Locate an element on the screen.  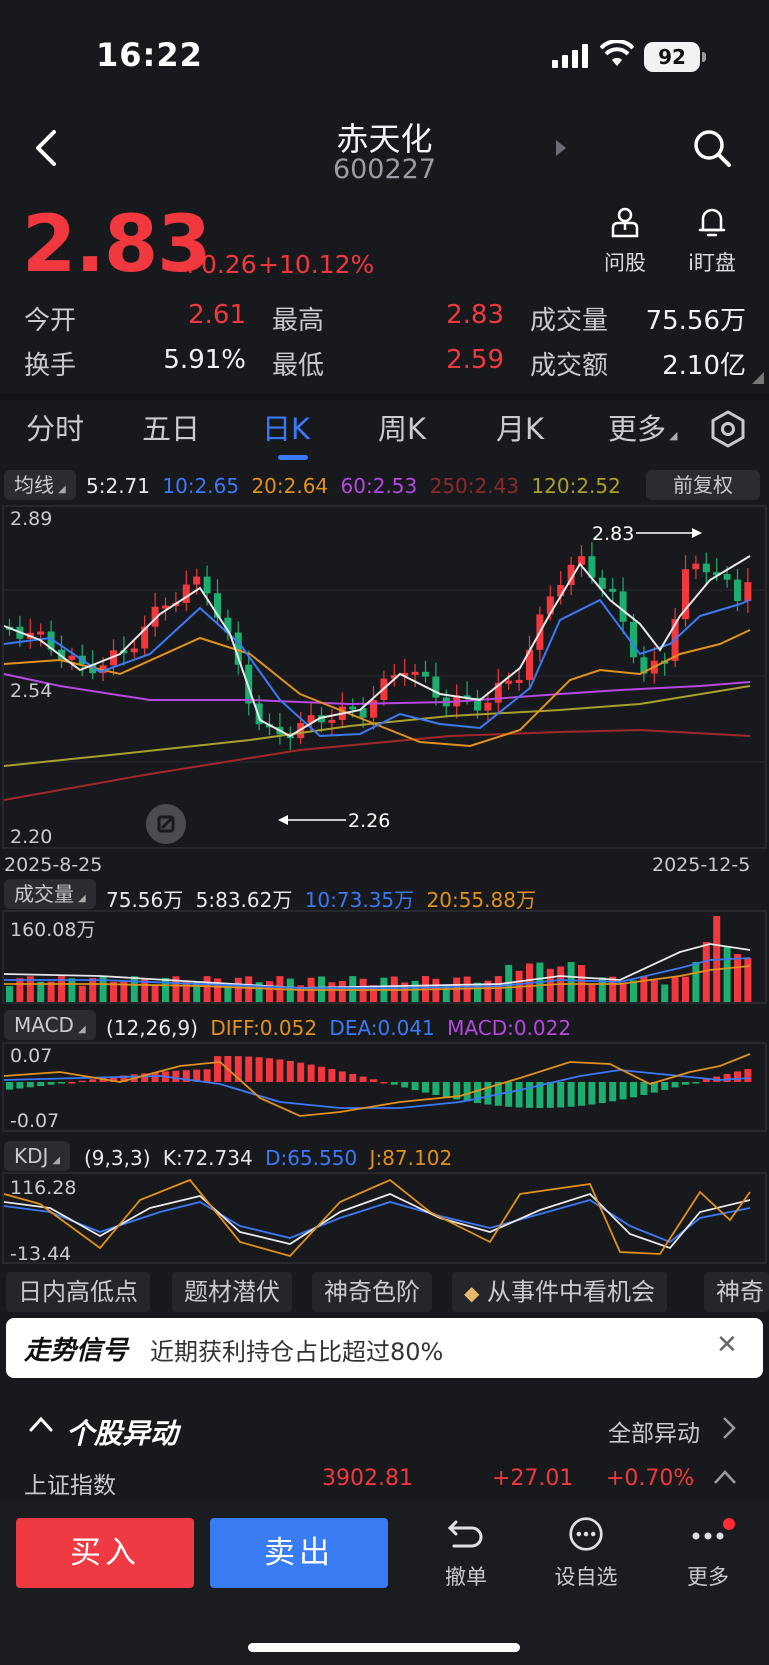
macd-dea: DEA:0.041 is located at coordinates (382, 1028).